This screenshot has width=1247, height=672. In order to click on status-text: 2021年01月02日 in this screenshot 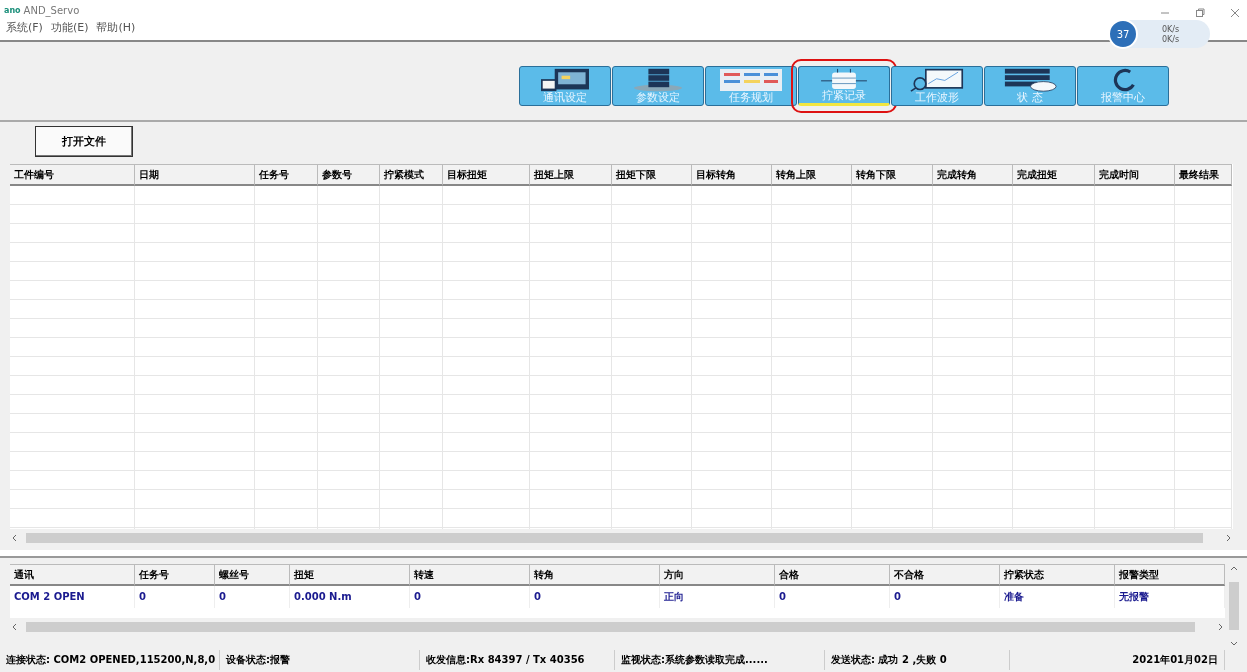, I will do `click(1117, 660)`.